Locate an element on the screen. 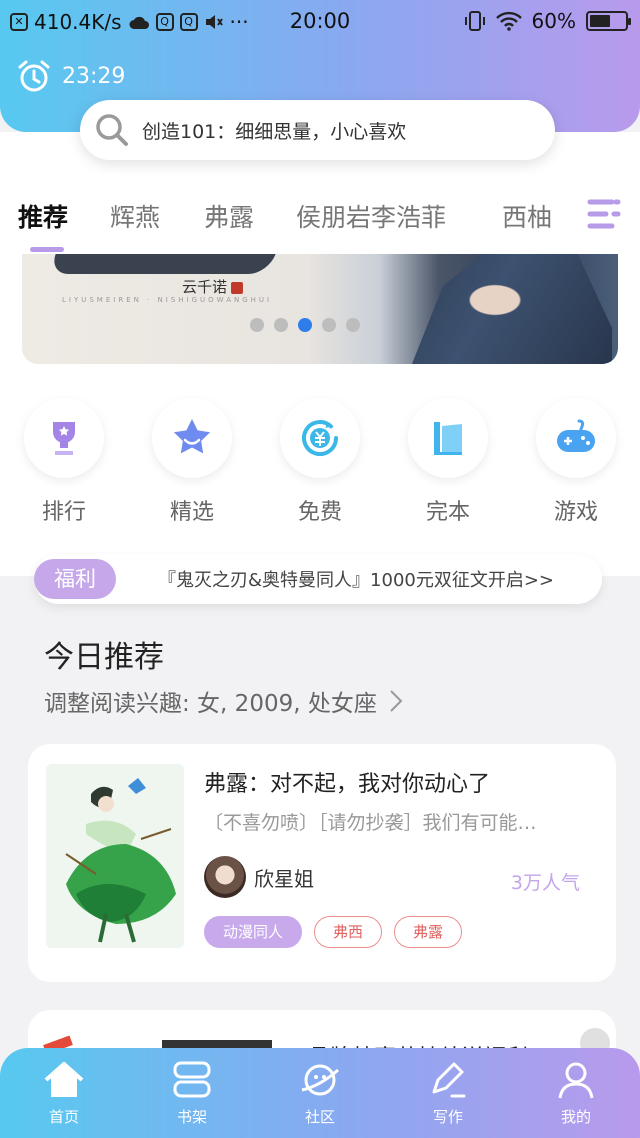  category-games: 游戏 is located at coordinates (576, 462).